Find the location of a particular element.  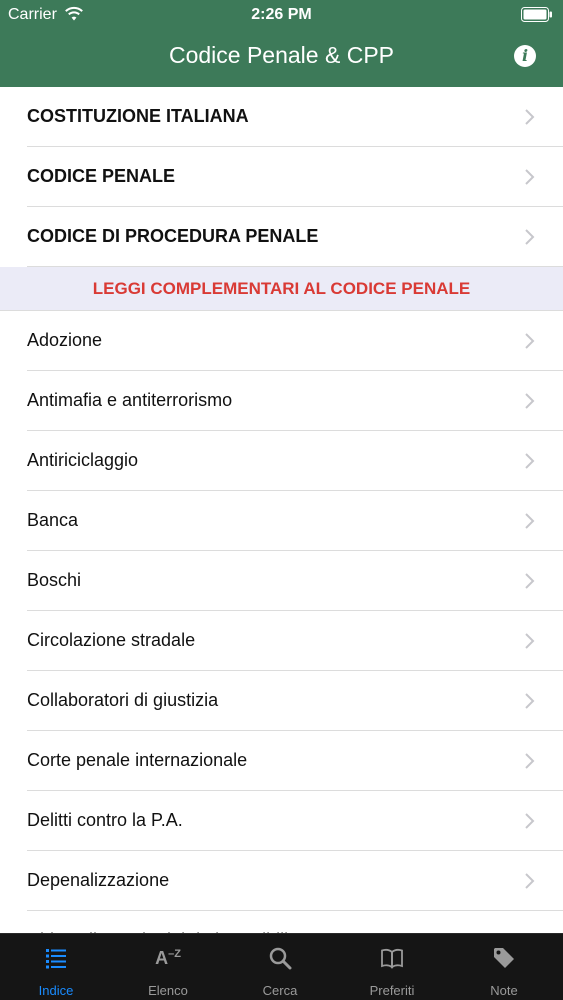

battery-icon is located at coordinates (536, 14).